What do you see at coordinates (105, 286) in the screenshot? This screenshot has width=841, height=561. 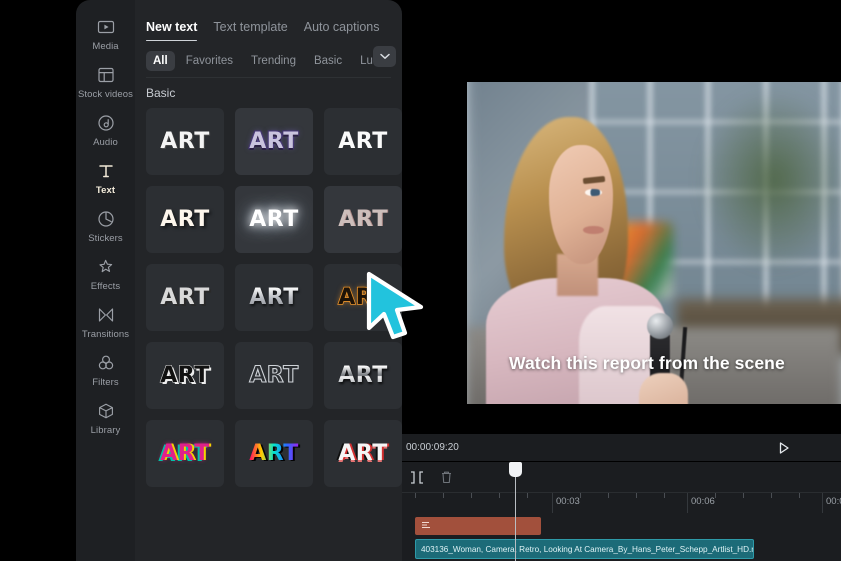 I see `sidebar-item-label: Effects` at bounding box center [105, 286].